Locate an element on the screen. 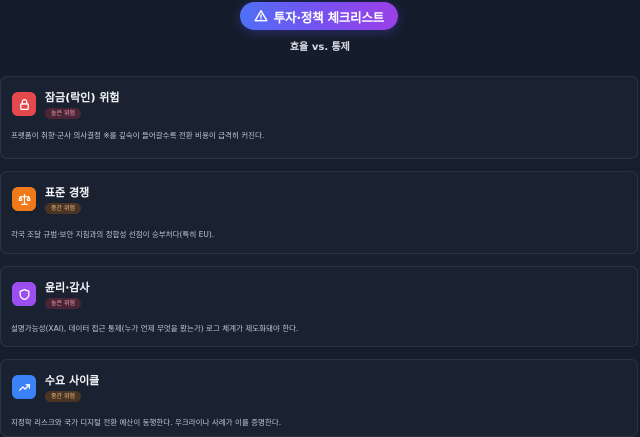  page-title: 투자·정책 체크리스트 is located at coordinates (329, 17).